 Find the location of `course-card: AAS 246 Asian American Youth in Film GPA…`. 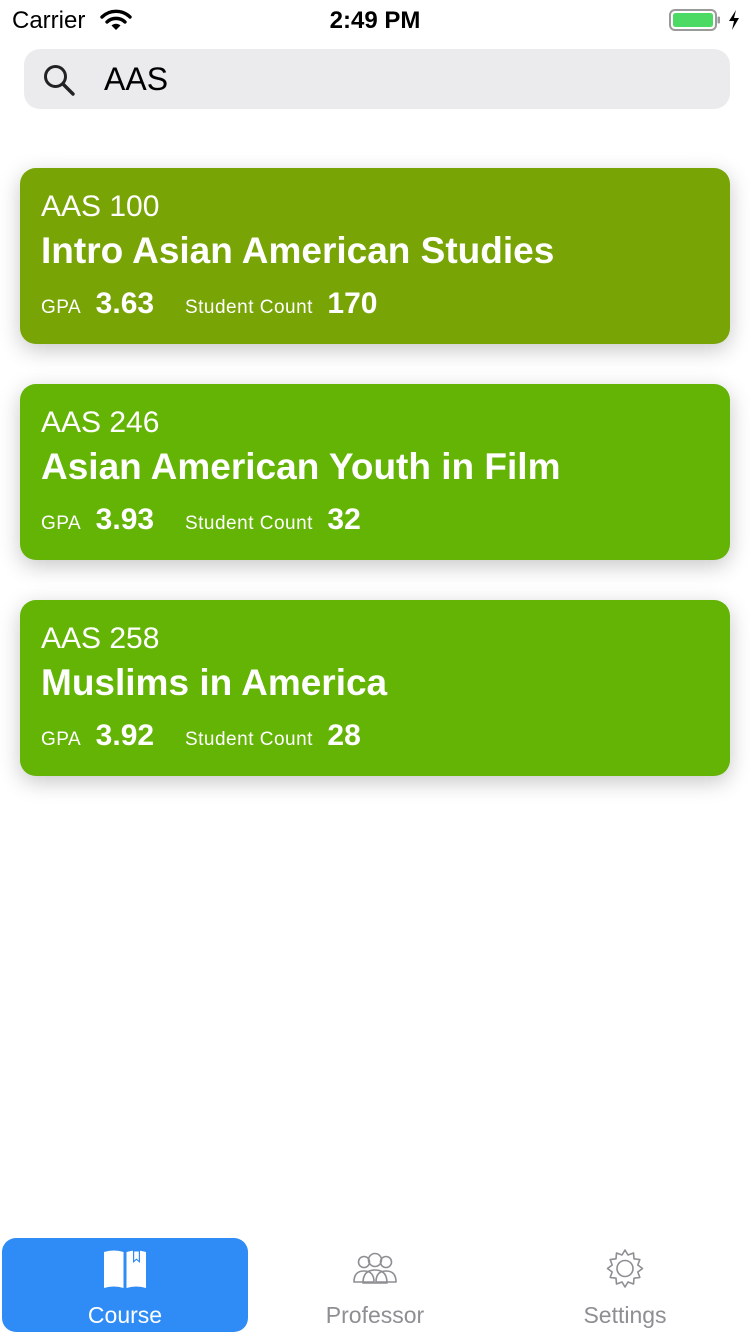

course-card: AAS 246 Asian American Youth in Film GPA… is located at coordinates (375, 472).